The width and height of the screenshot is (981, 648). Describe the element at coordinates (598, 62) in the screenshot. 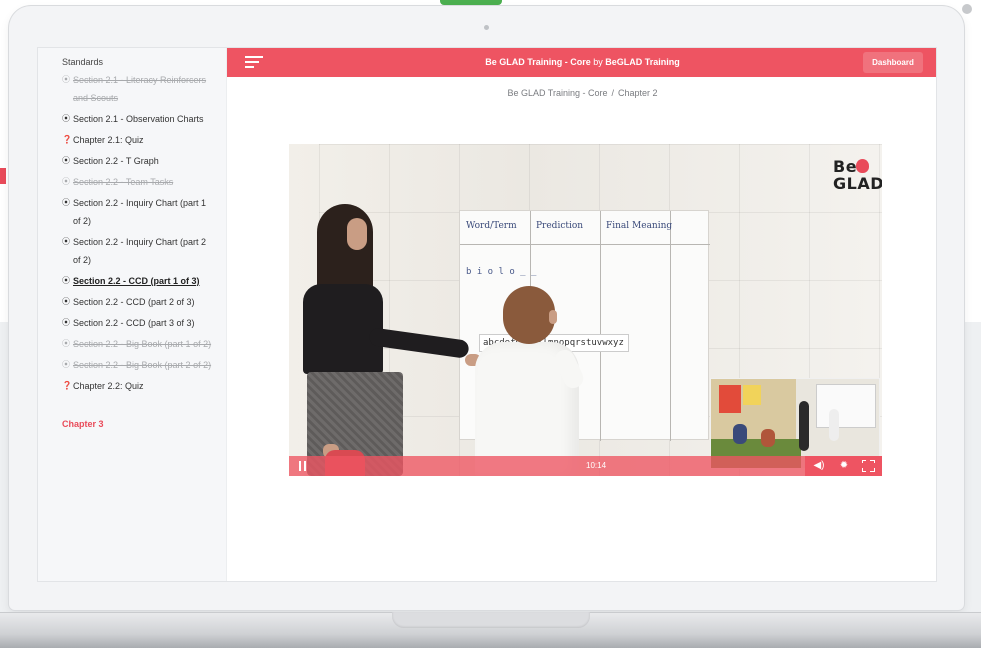

I see `course-by: by` at that location.